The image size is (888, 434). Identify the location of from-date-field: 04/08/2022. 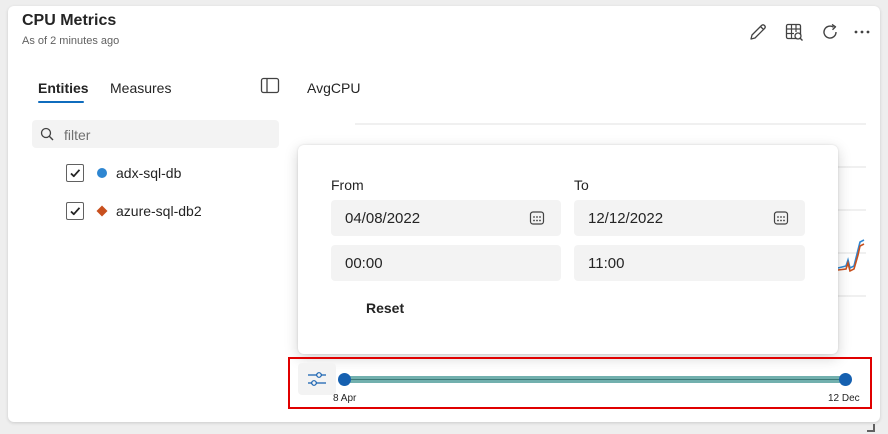
(446, 218).